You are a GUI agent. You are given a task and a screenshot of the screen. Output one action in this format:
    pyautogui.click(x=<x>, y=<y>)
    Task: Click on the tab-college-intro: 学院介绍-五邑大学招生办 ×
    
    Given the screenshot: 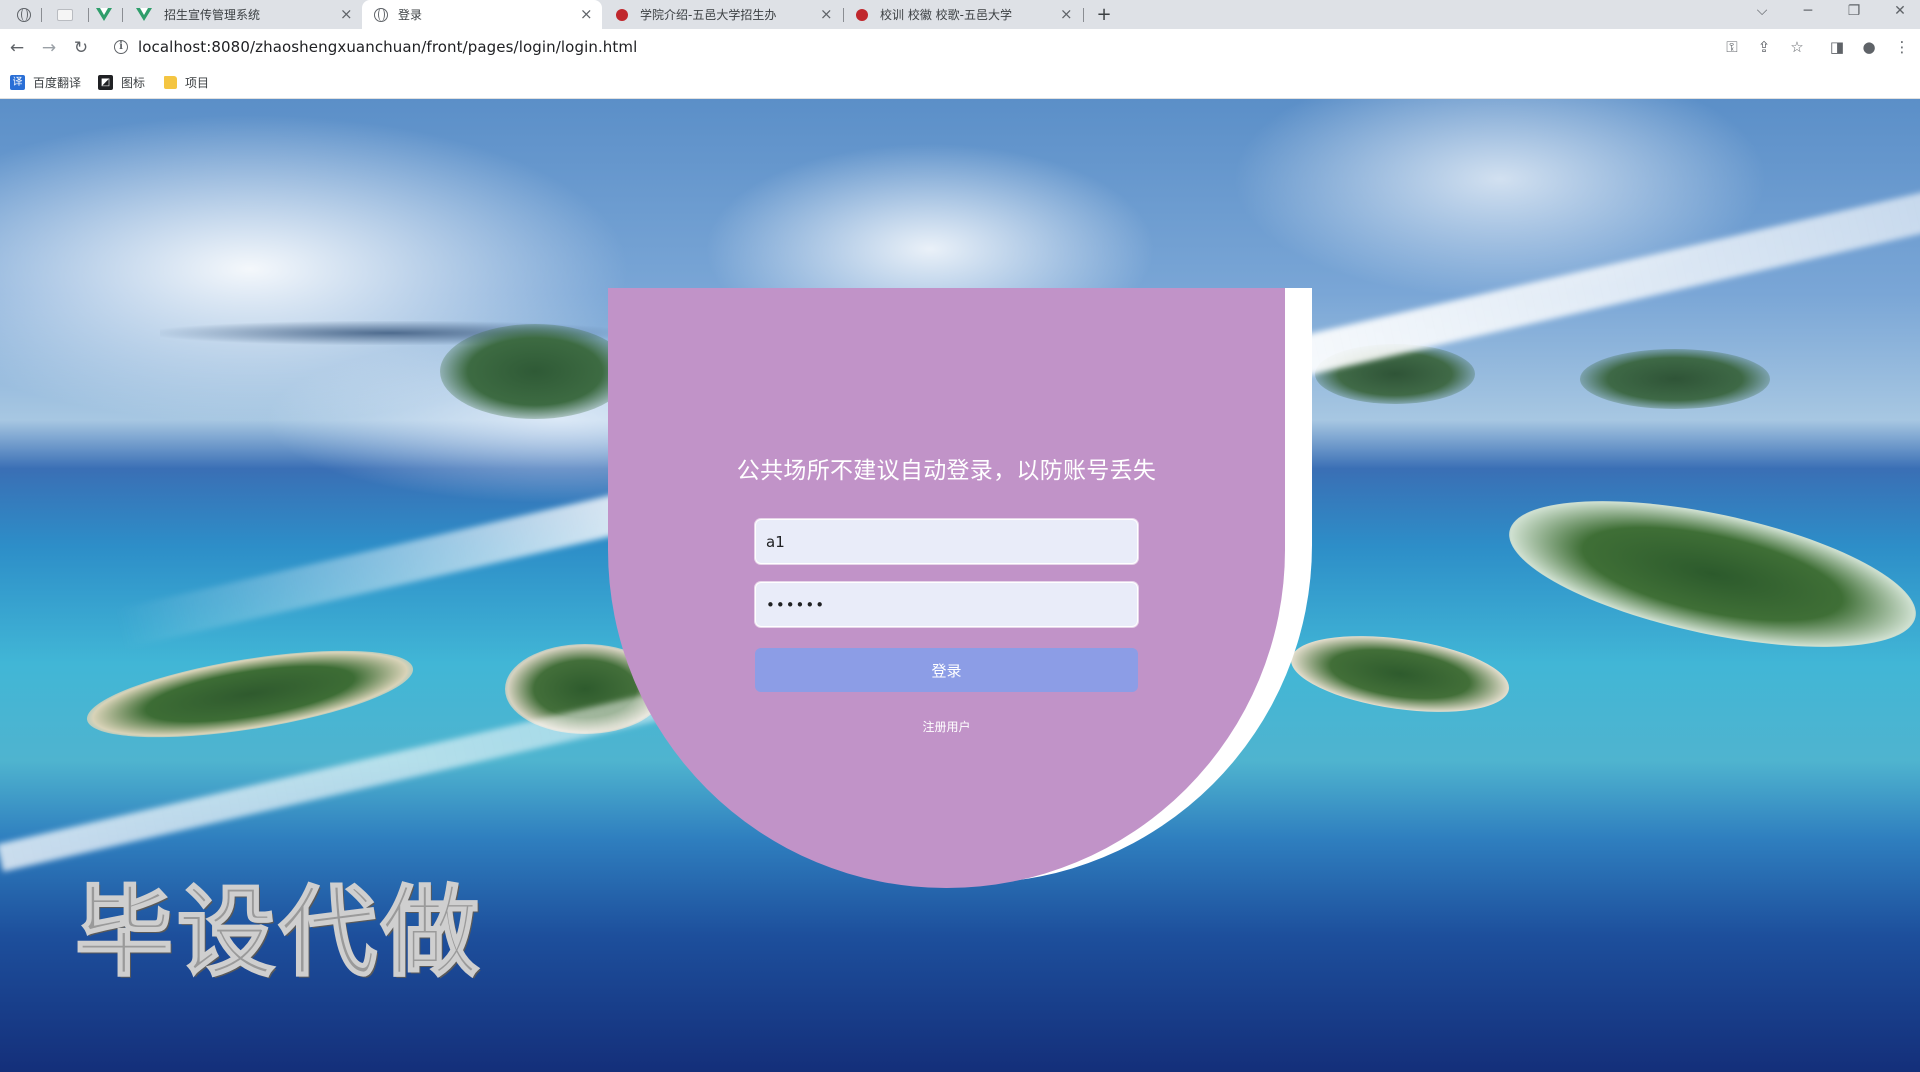 What is the action you would take?
    pyautogui.click(x=722, y=14)
    